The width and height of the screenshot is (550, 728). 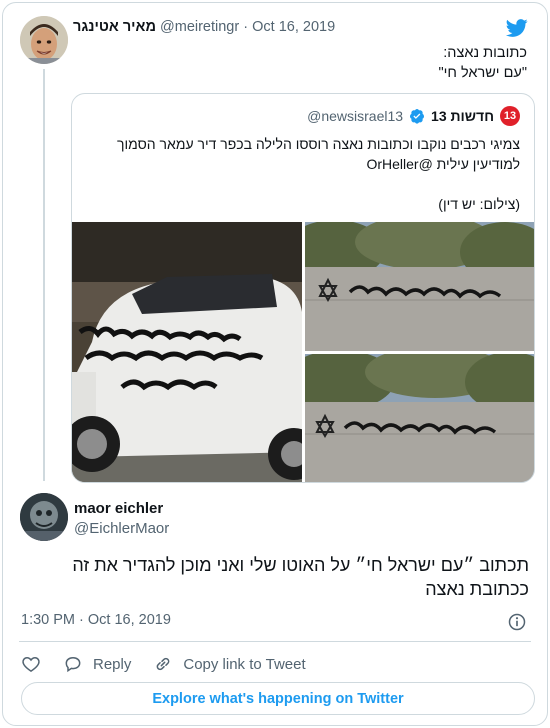 What do you see at coordinates (443, 164) in the screenshot?
I see `quoted-text-line: למודיעין עילית @OrHeller` at bounding box center [443, 164].